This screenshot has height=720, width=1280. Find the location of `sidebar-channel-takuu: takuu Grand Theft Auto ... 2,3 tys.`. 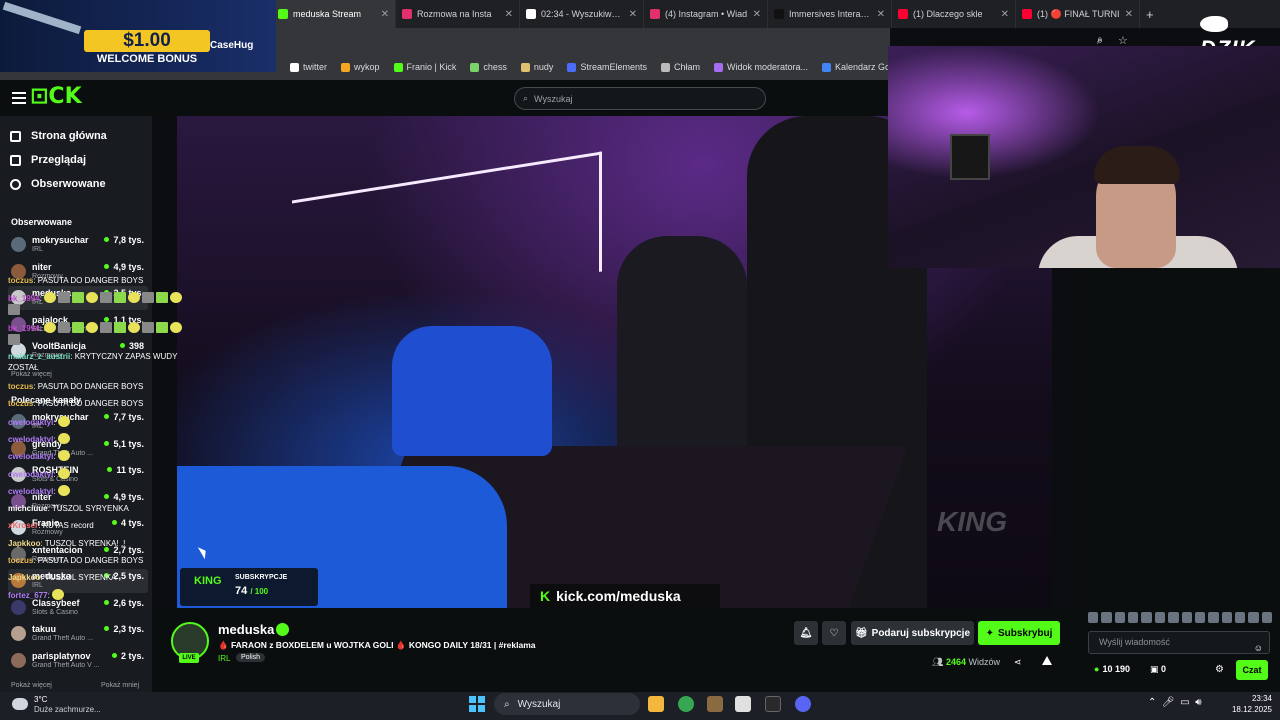

sidebar-channel-takuu: takuu Grand Theft Auto ... 2,3 tys. is located at coordinates (78, 634).